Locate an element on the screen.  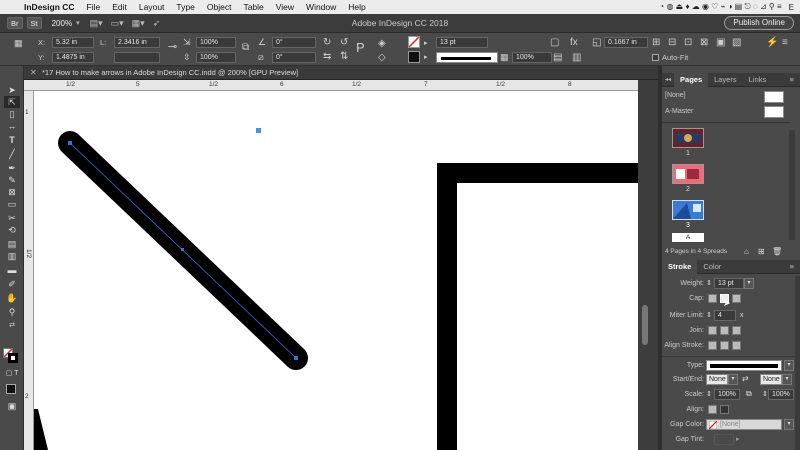
fitting-icon-1: ⊞ is located at coordinates (656, 43).